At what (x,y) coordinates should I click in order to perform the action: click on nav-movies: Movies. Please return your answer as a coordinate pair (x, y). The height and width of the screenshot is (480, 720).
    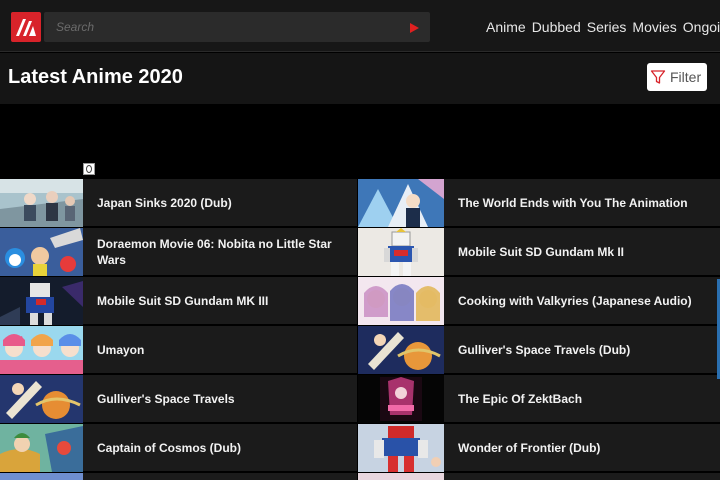
    Looking at the image, I should click on (654, 26).